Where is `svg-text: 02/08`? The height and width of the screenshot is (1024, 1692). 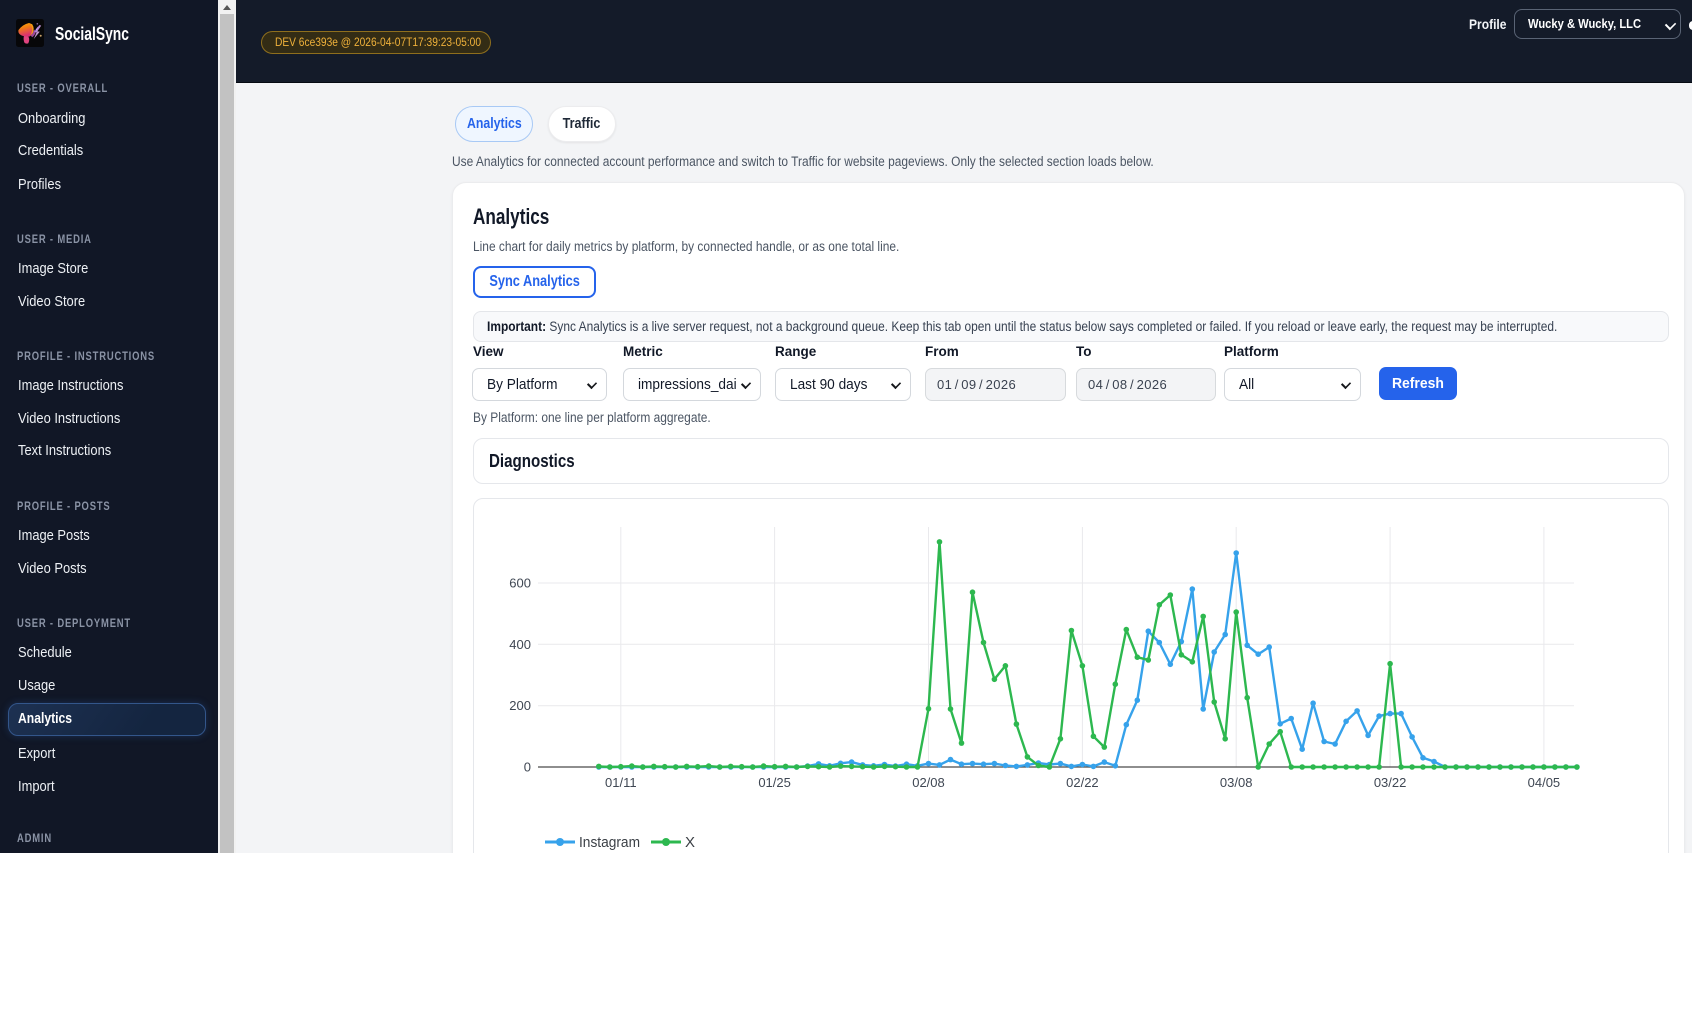
svg-text: 02/08 is located at coordinates (928, 782).